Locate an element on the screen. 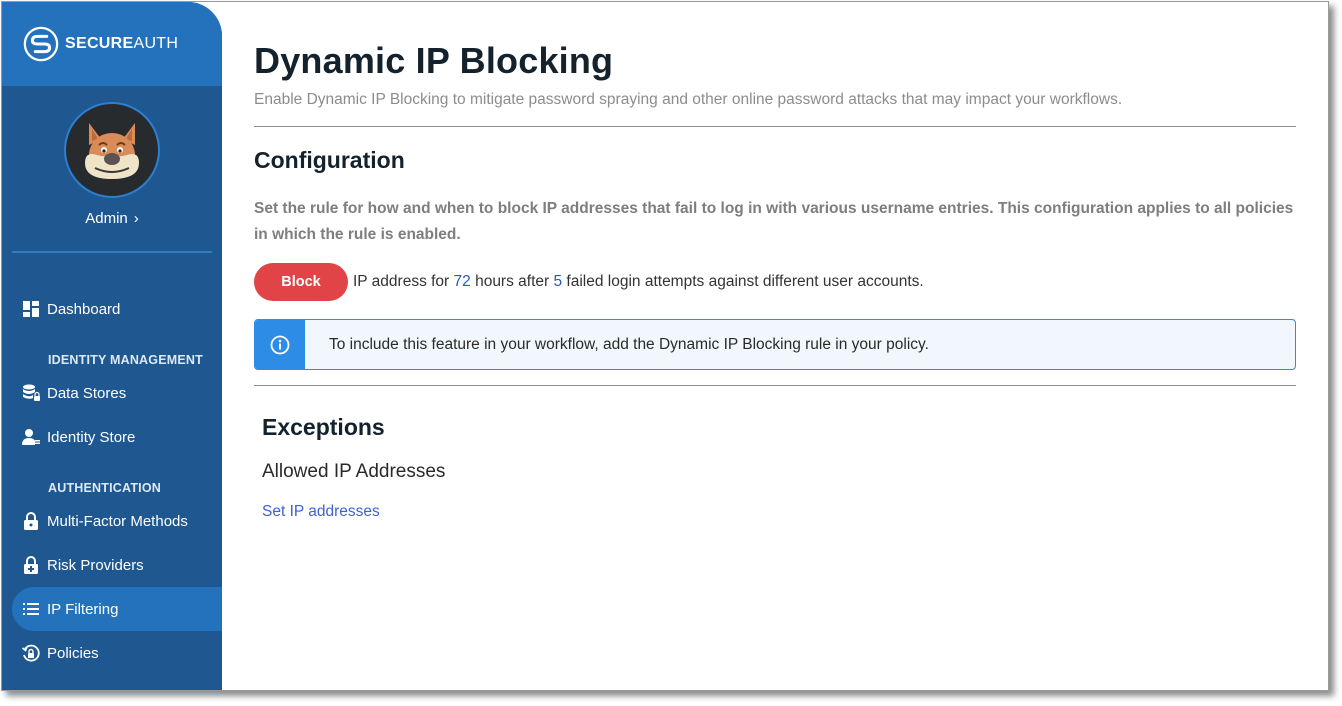 This screenshot has width=1342, height=706. sidebar-item-label: Risk Providers is located at coordinates (95, 565).